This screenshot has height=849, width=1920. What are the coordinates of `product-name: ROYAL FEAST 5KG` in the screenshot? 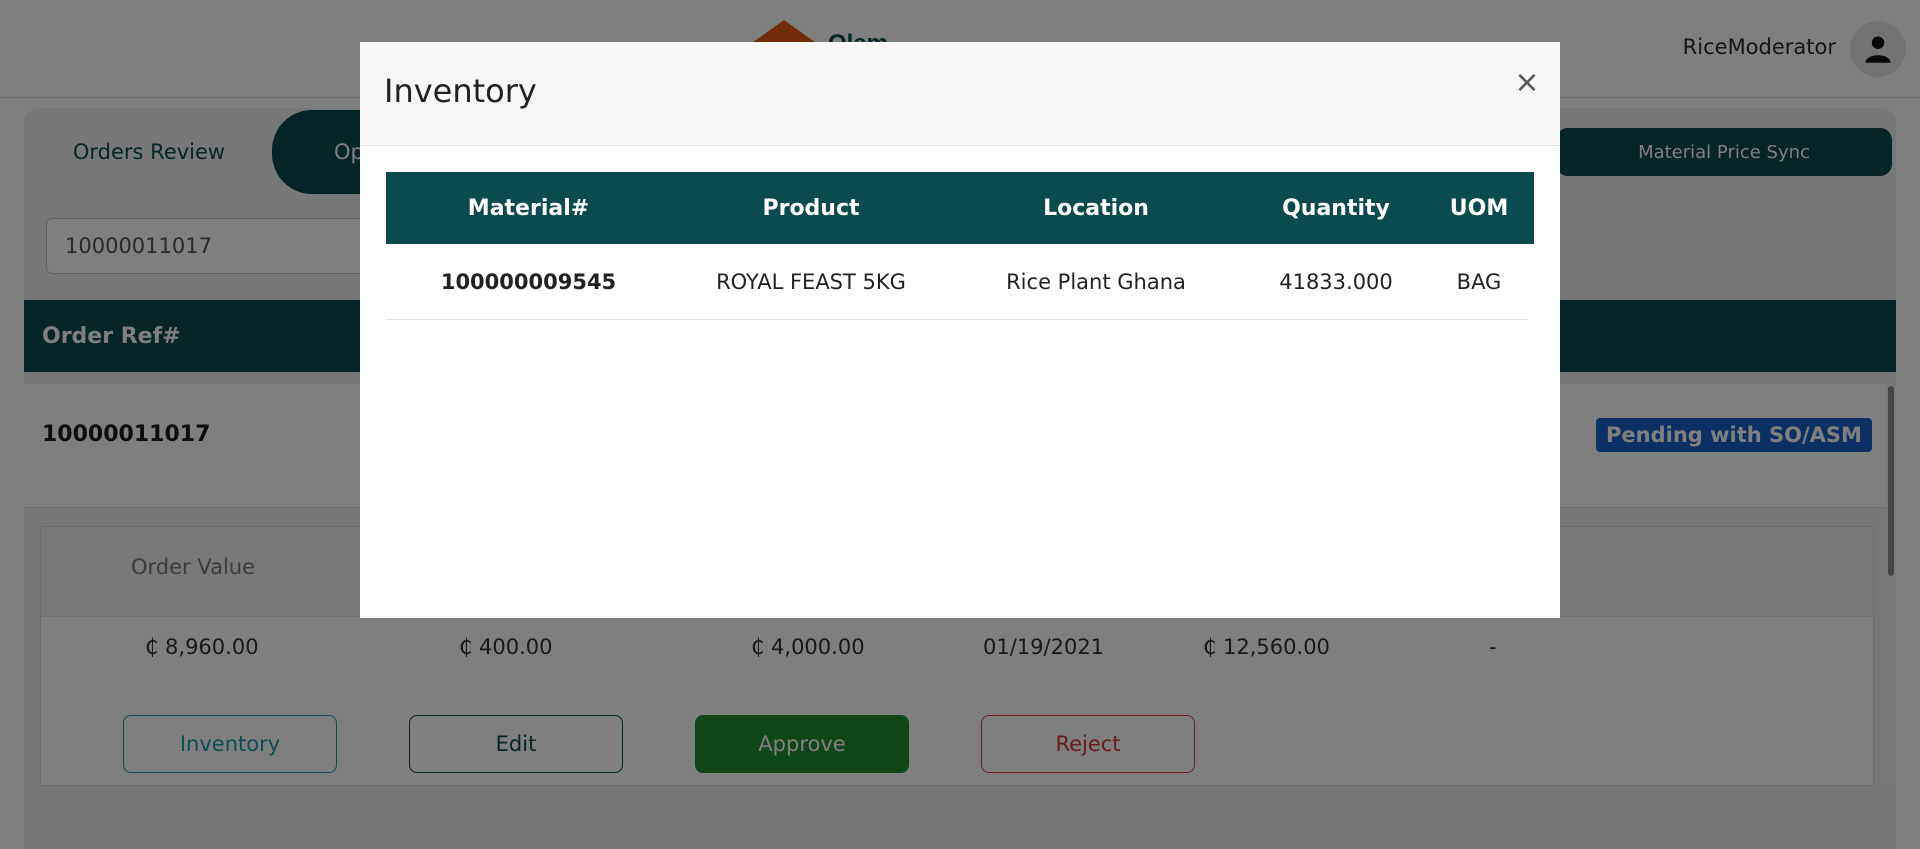 It's located at (811, 281).